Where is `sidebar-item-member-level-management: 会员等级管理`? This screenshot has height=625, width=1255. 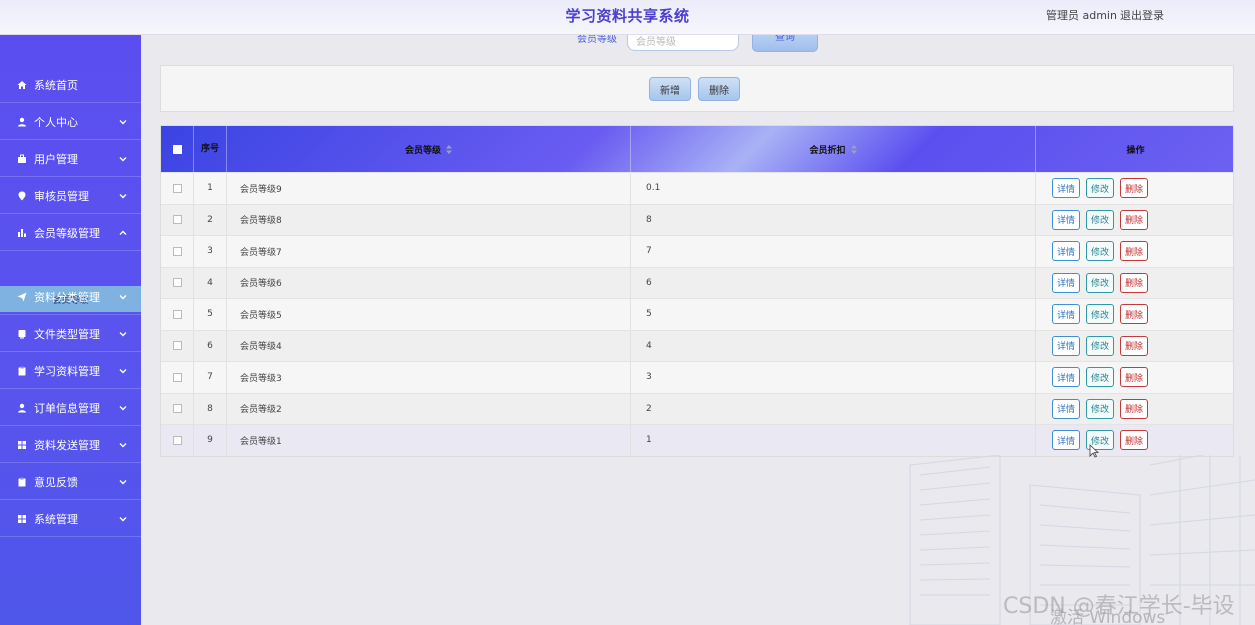 sidebar-item-member-level-management: 会员等级管理 is located at coordinates (70, 233).